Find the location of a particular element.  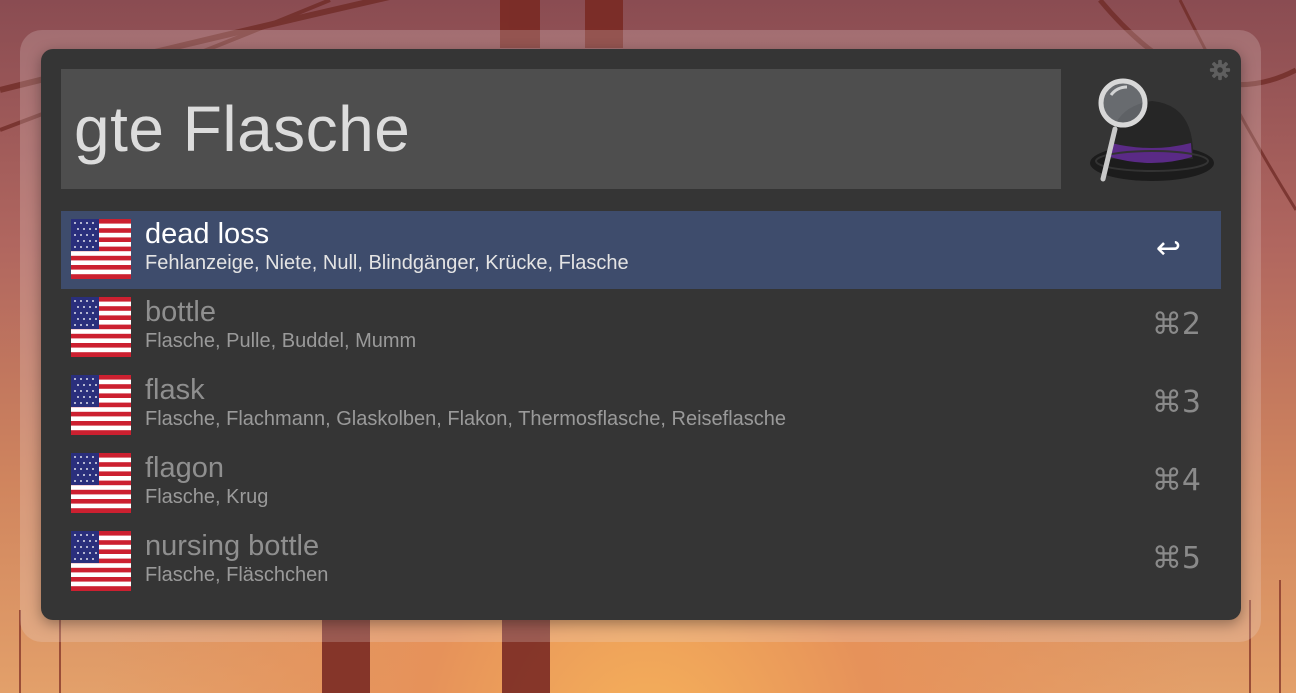

shortcut-label: ⌘3 is located at coordinates (1176, 402).